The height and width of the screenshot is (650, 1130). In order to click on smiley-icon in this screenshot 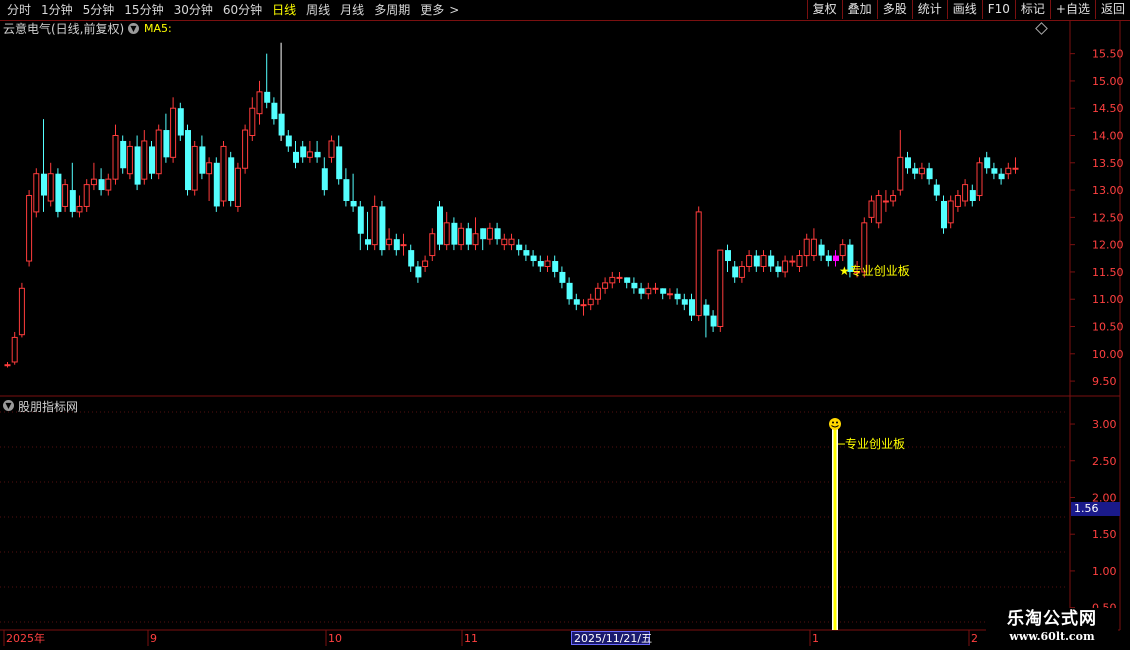, I will do `click(835, 424)`.